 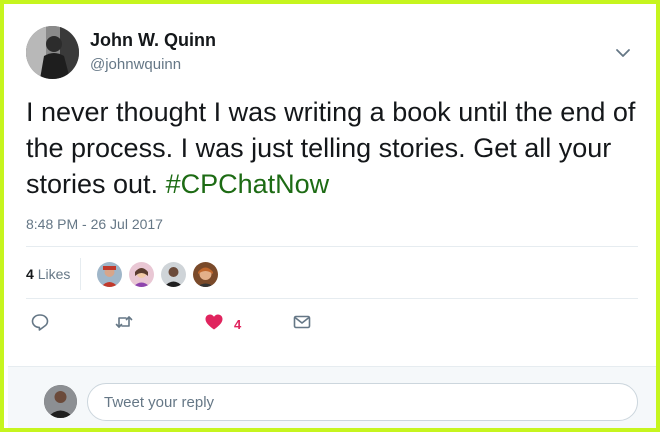 I want to click on like-button: 4, so click(x=222, y=324).